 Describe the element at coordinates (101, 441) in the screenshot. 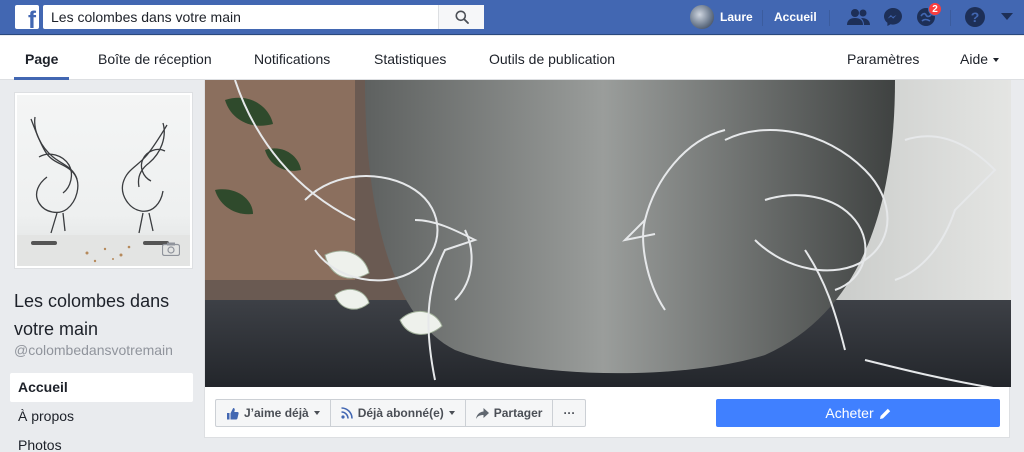

I see `sidebar-item-photos: Photos` at that location.